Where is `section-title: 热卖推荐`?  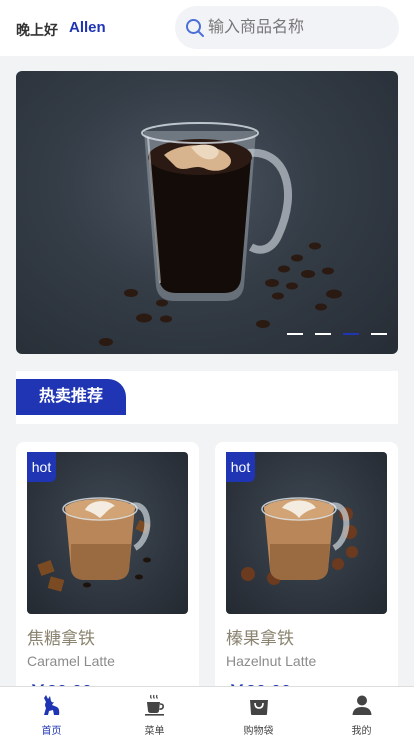 section-title: 热卖推荐 is located at coordinates (71, 397).